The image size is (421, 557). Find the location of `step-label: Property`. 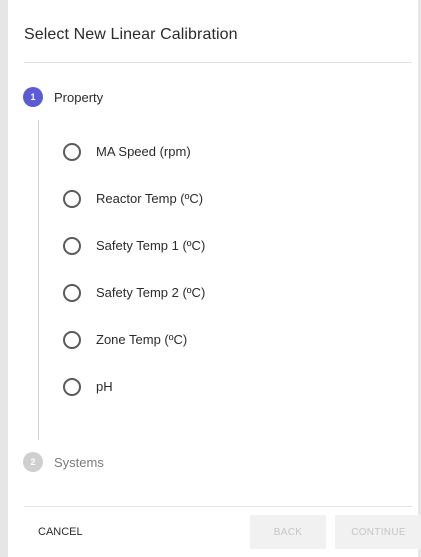

step-label: Property is located at coordinates (79, 97).